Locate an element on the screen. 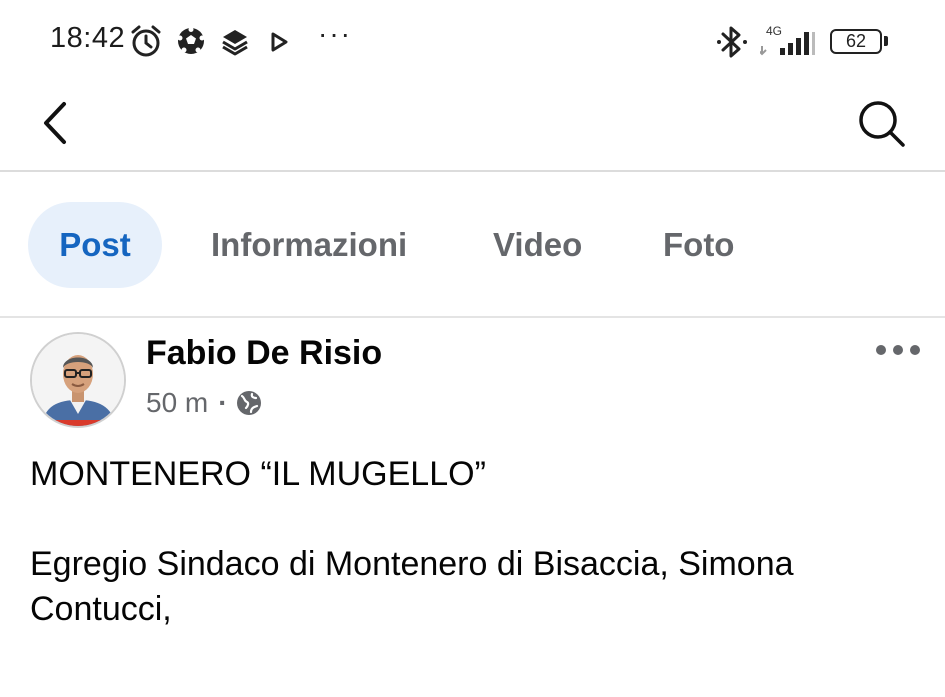  post-time: 50 m is located at coordinates (177, 403).